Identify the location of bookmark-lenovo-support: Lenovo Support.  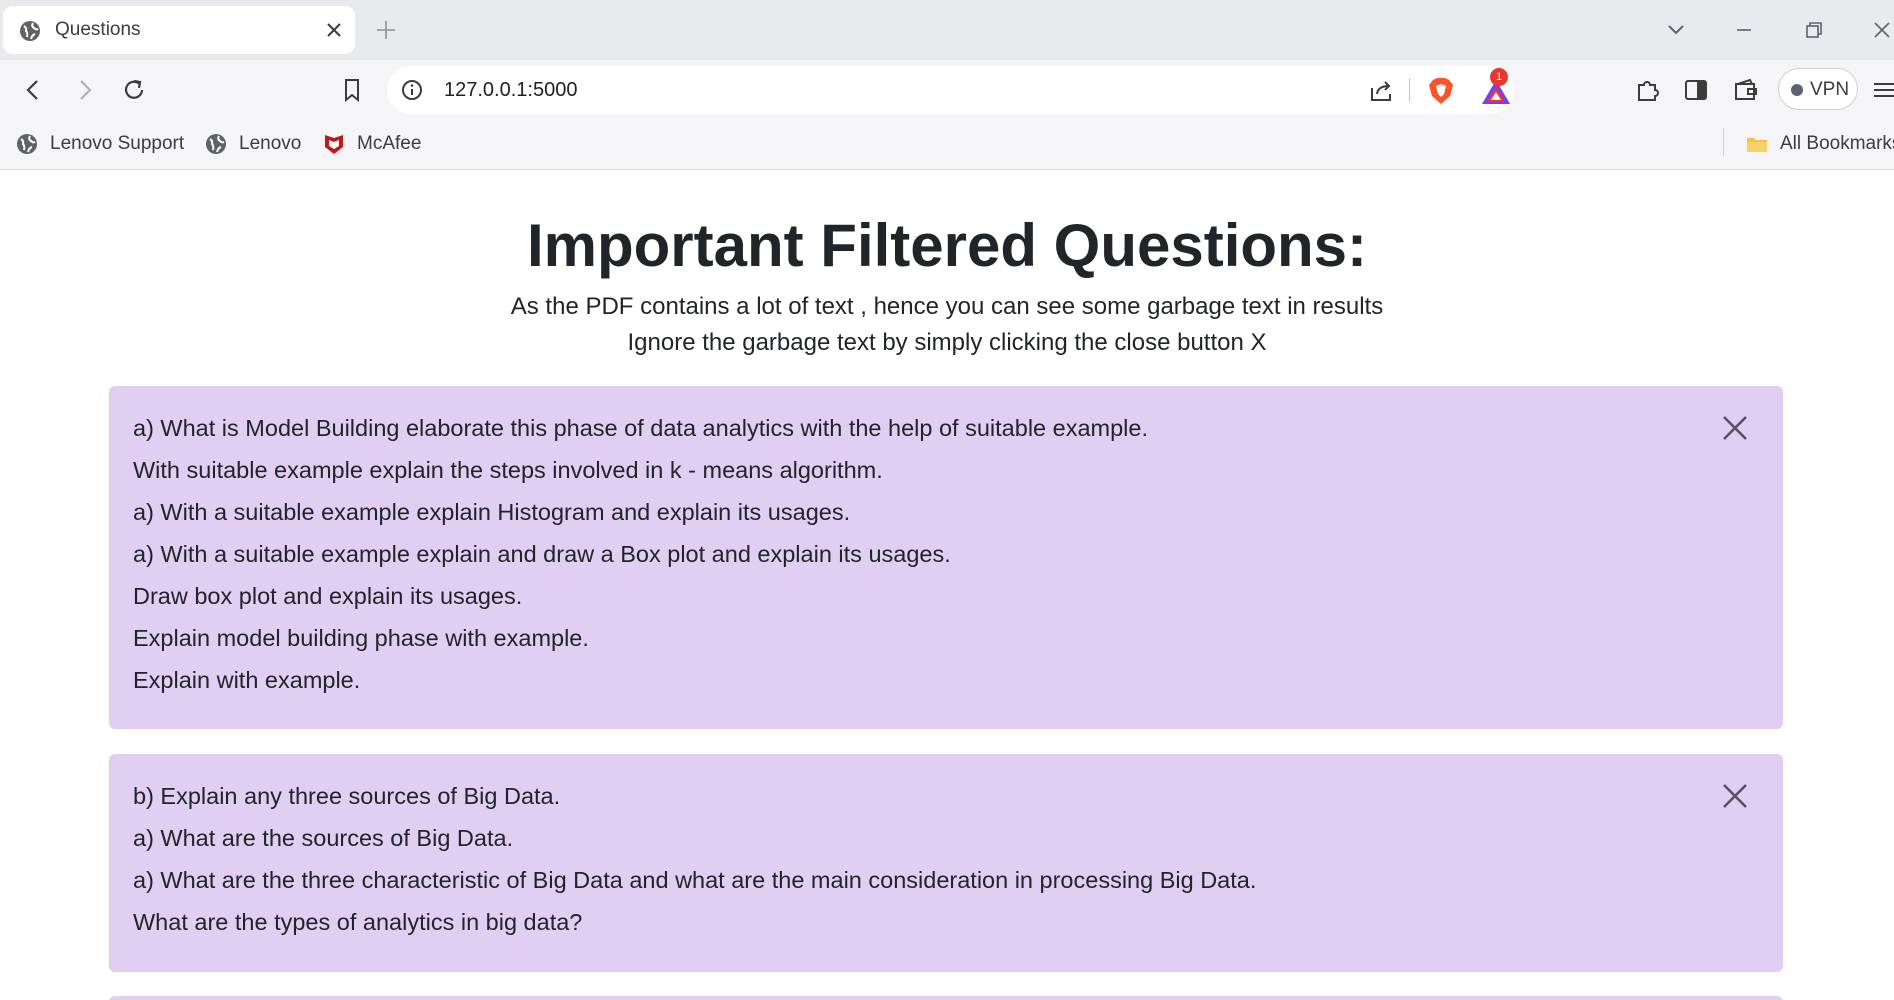
(101, 144).